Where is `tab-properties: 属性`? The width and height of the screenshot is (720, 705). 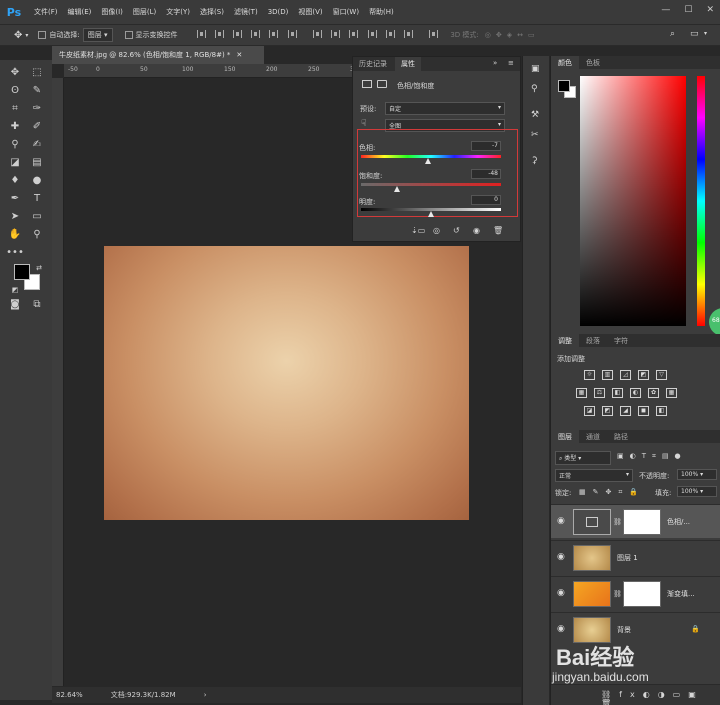 tab-properties: 属性 is located at coordinates (408, 64).